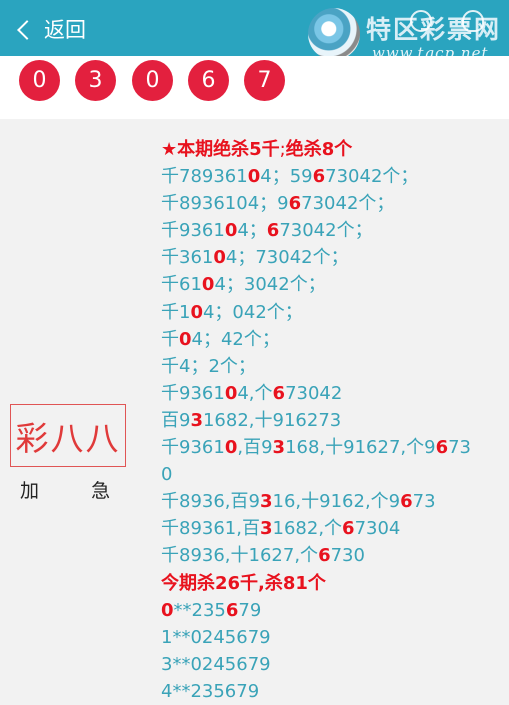 This screenshot has width=509, height=705. I want to click on prediction-line: 3**0245679, so click(331, 664).